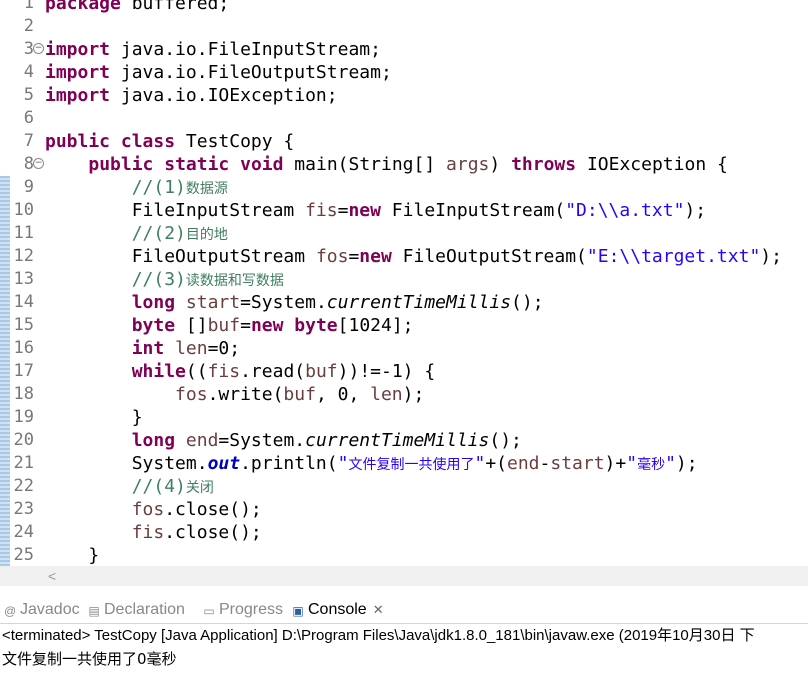  I want to click on line-number: 14, so click(23, 302).